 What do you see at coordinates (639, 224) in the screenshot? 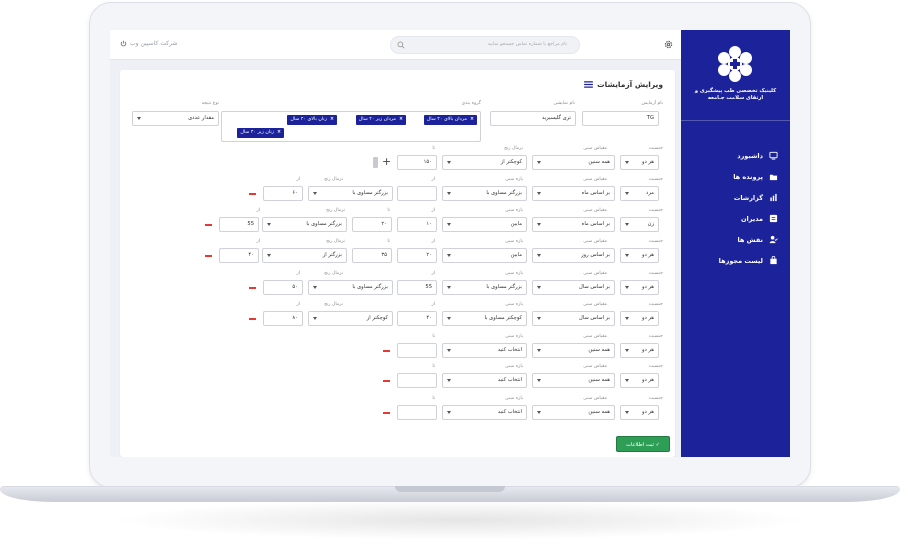
I see `gender-select: زن` at bounding box center [639, 224].